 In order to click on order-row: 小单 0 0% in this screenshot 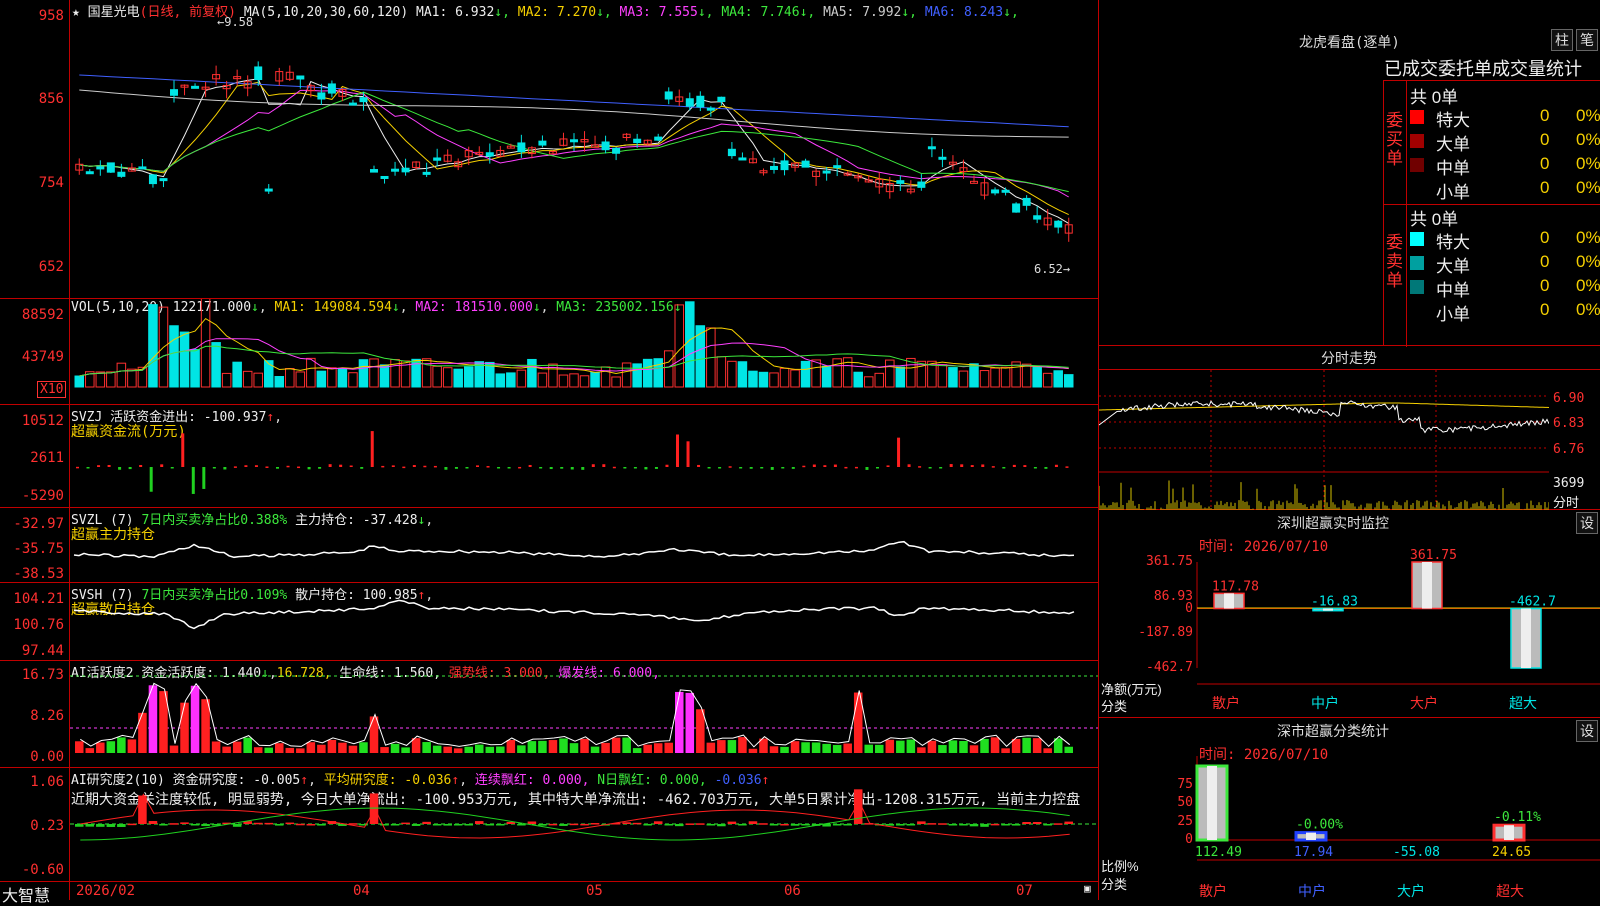, I will do `click(1505, 190)`.